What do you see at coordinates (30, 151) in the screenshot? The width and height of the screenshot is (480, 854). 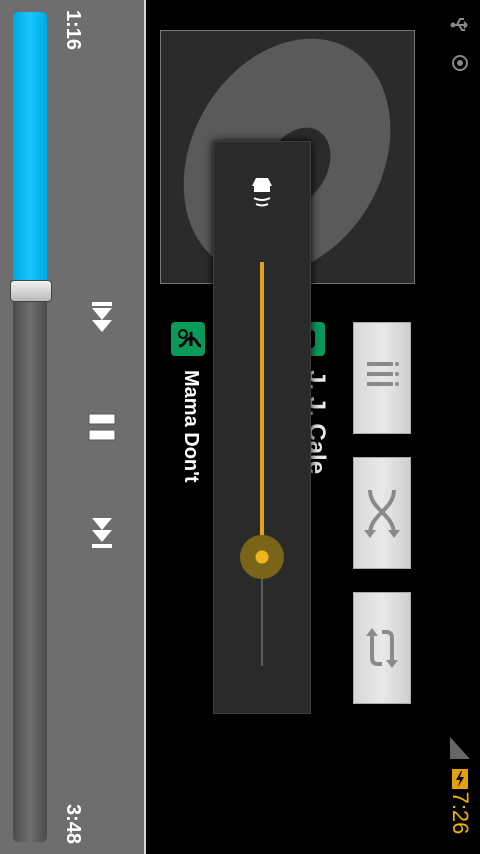 I see `seek-bar-progress` at bounding box center [30, 151].